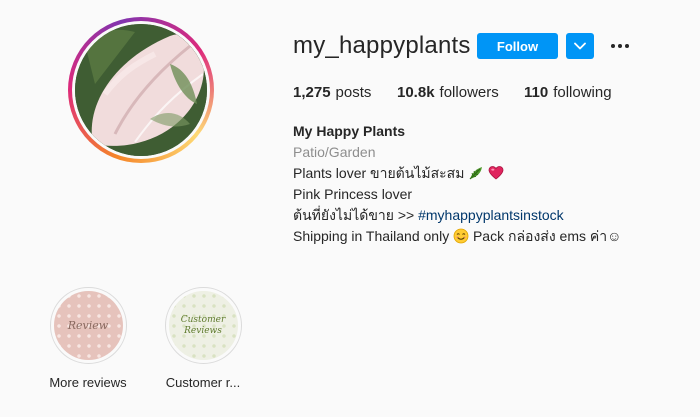  I want to click on highlight-label: More reviews, so click(88, 382).